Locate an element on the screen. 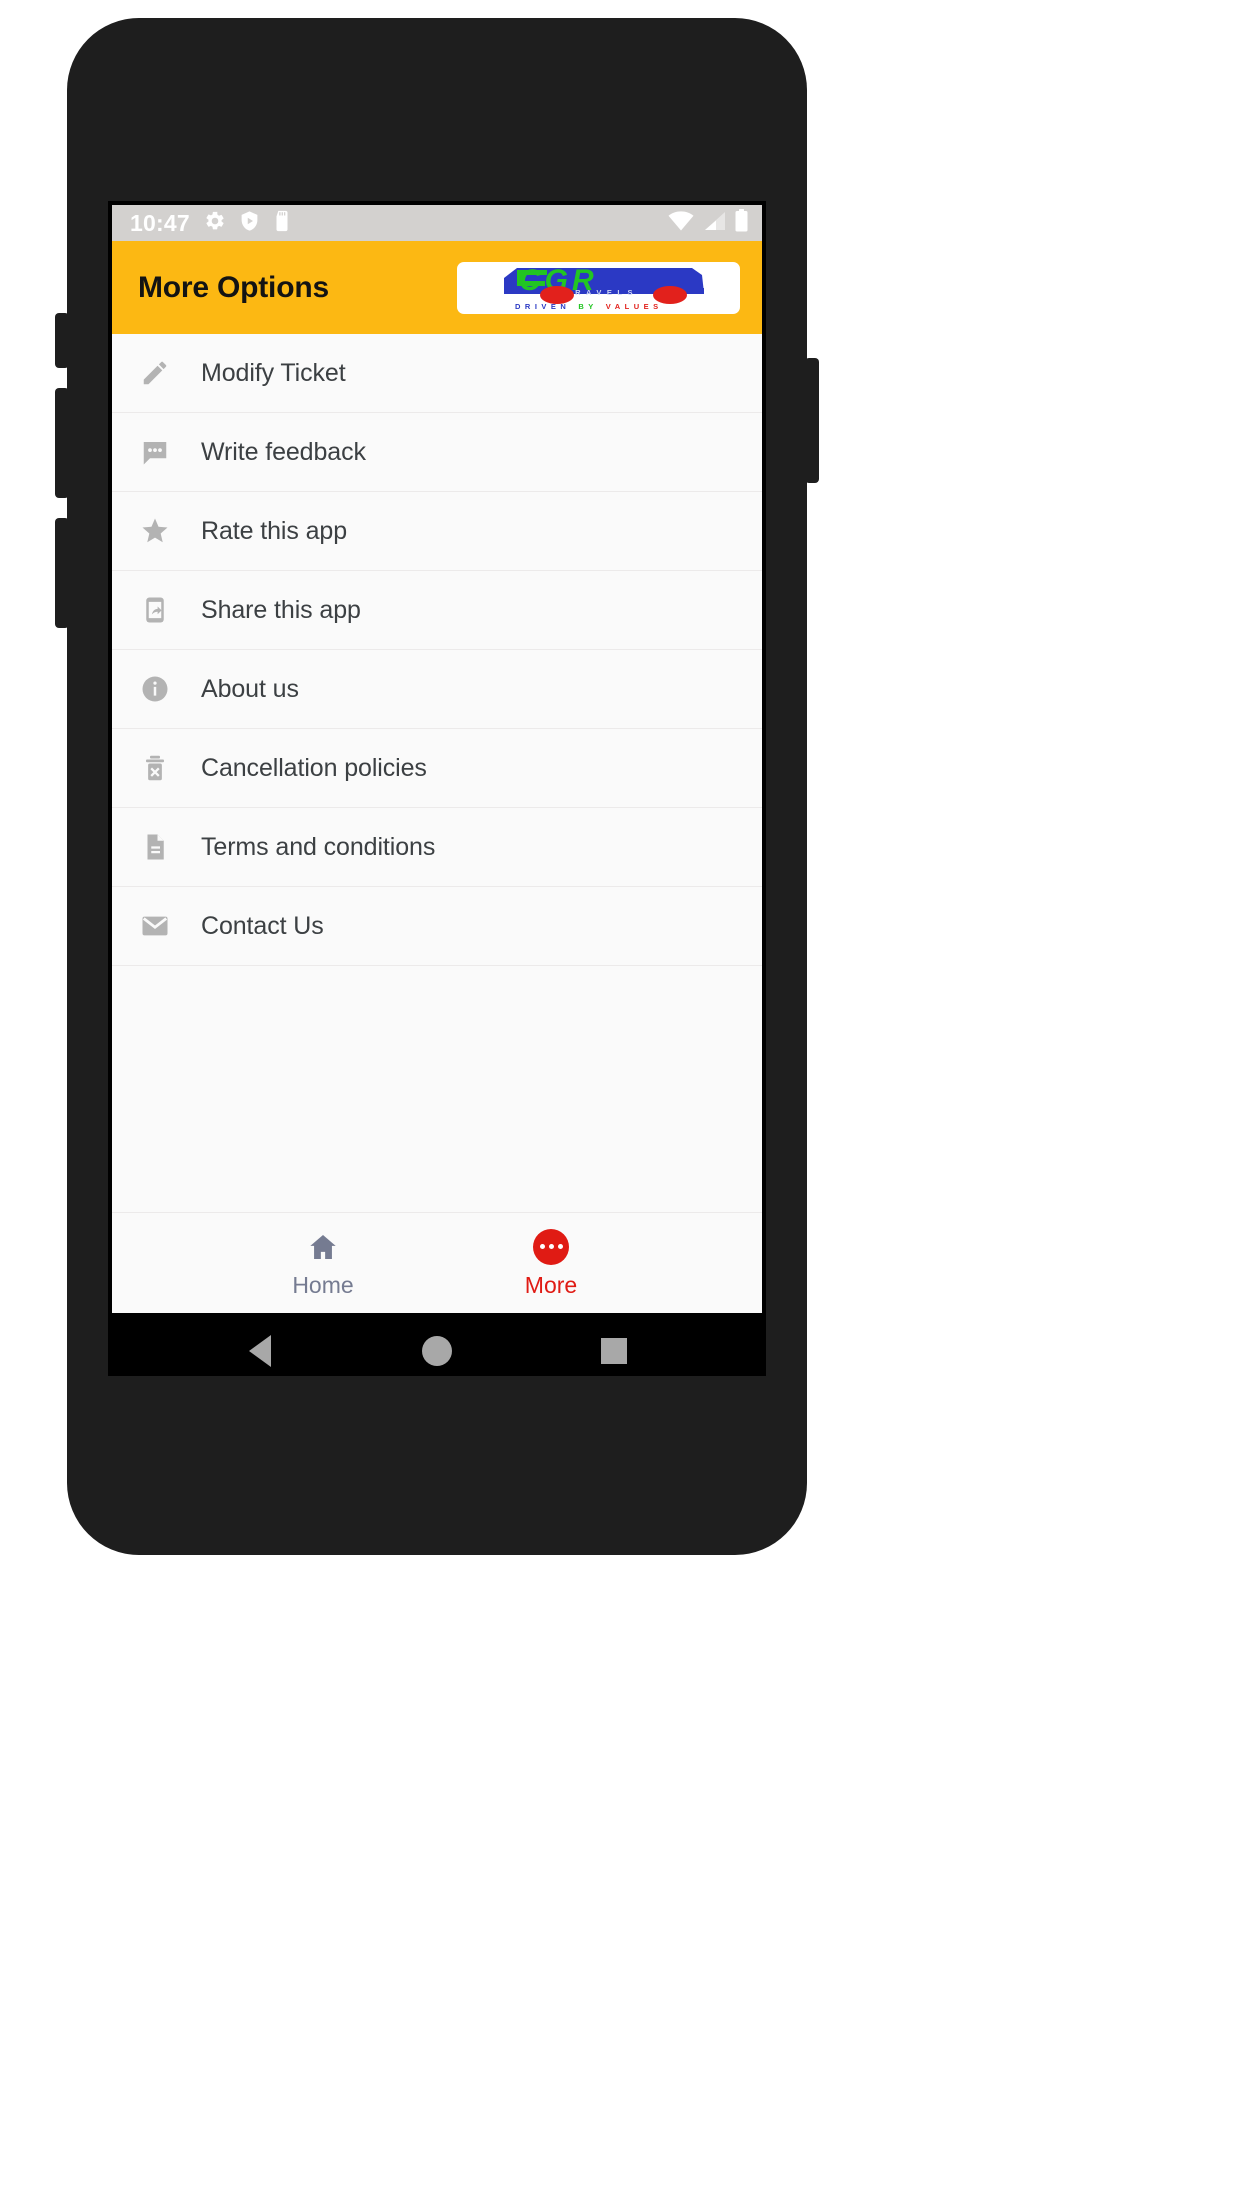 The height and width of the screenshot is (2208, 1242). menu-empty-space is located at coordinates (437, 1089).